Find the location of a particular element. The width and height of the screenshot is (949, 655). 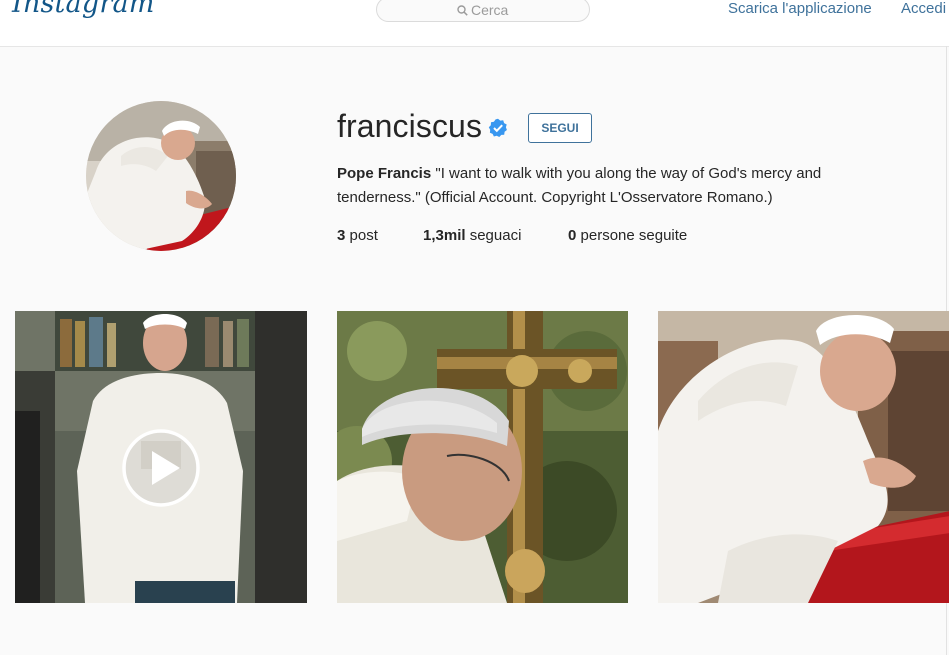

post-thumbnail-prayer is located at coordinates (803, 457).